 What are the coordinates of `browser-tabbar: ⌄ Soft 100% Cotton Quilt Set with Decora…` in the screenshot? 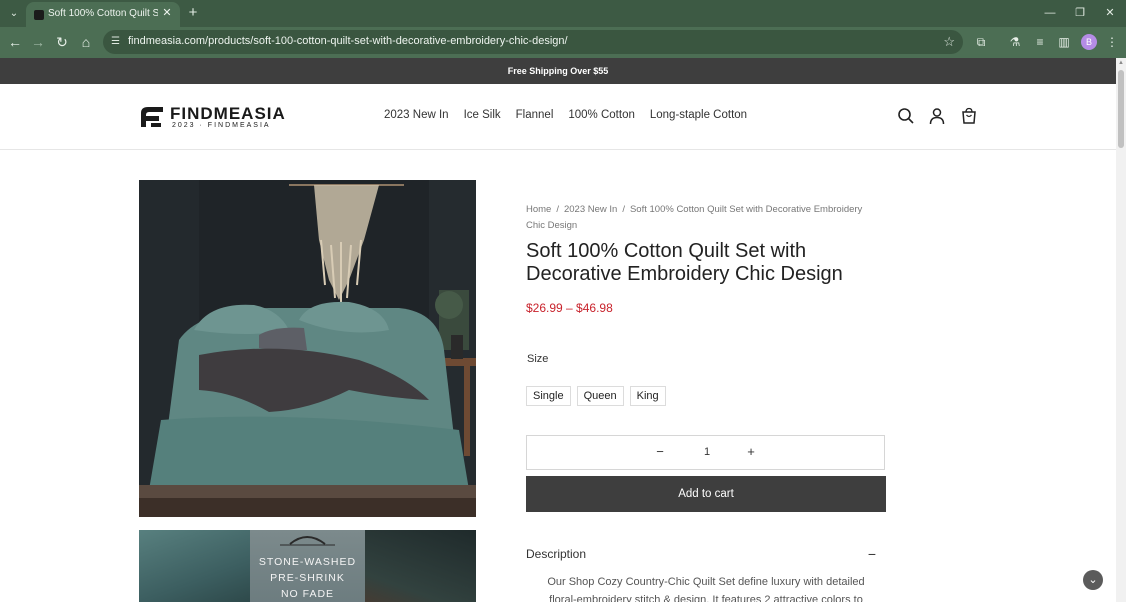 It's located at (563, 13).